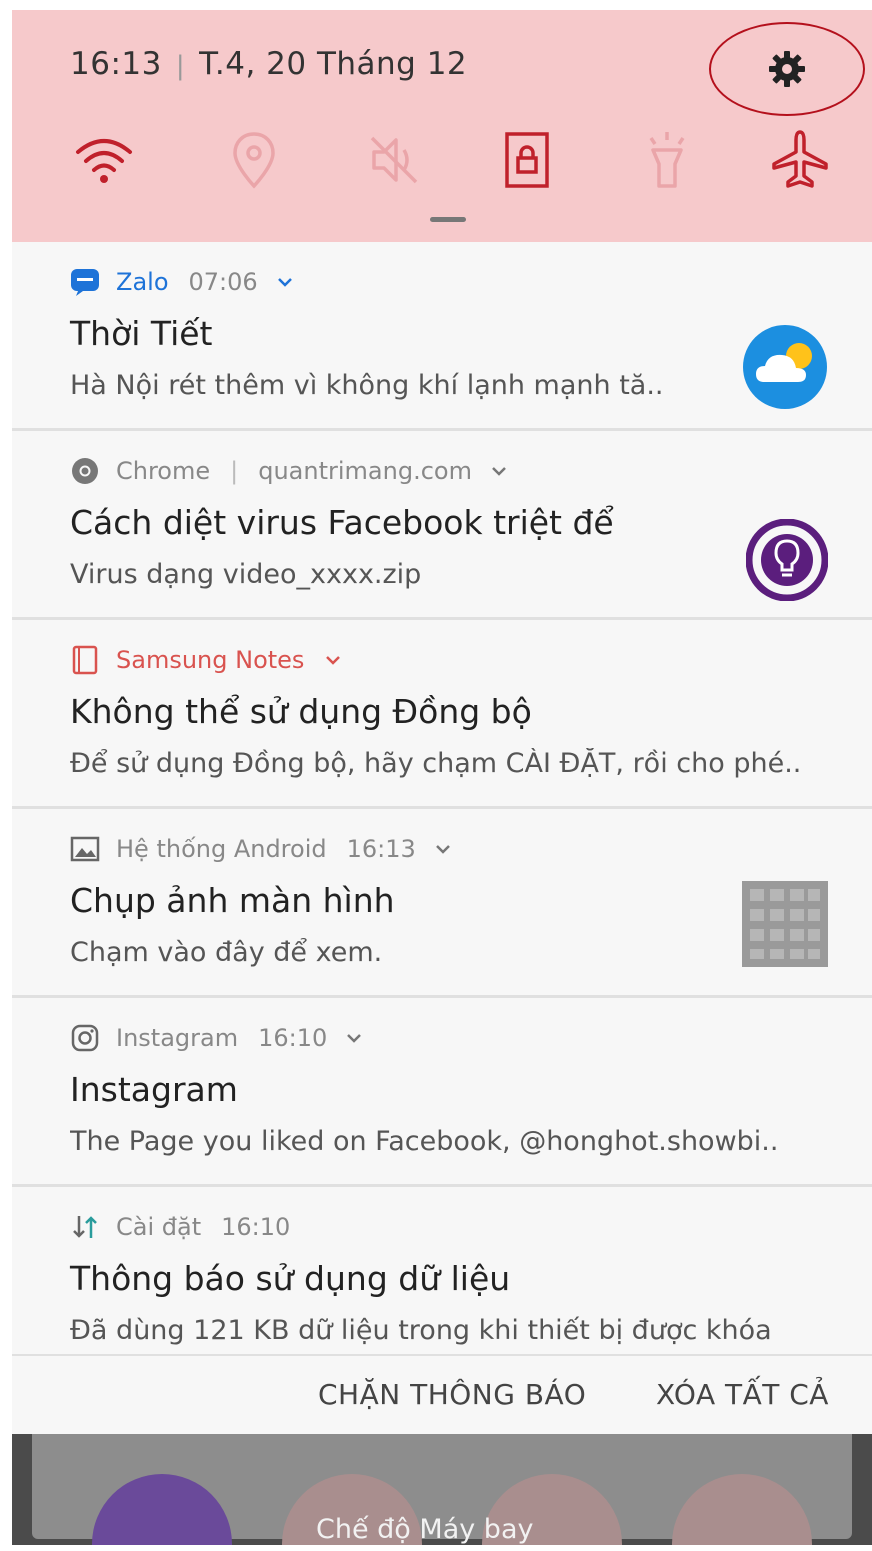 The width and height of the screenshot is (872, 1551). Describe the element at coordinates (226, 952) in the screenshot. I see `notification-text: Chạm vào đây để xem.` at that location.